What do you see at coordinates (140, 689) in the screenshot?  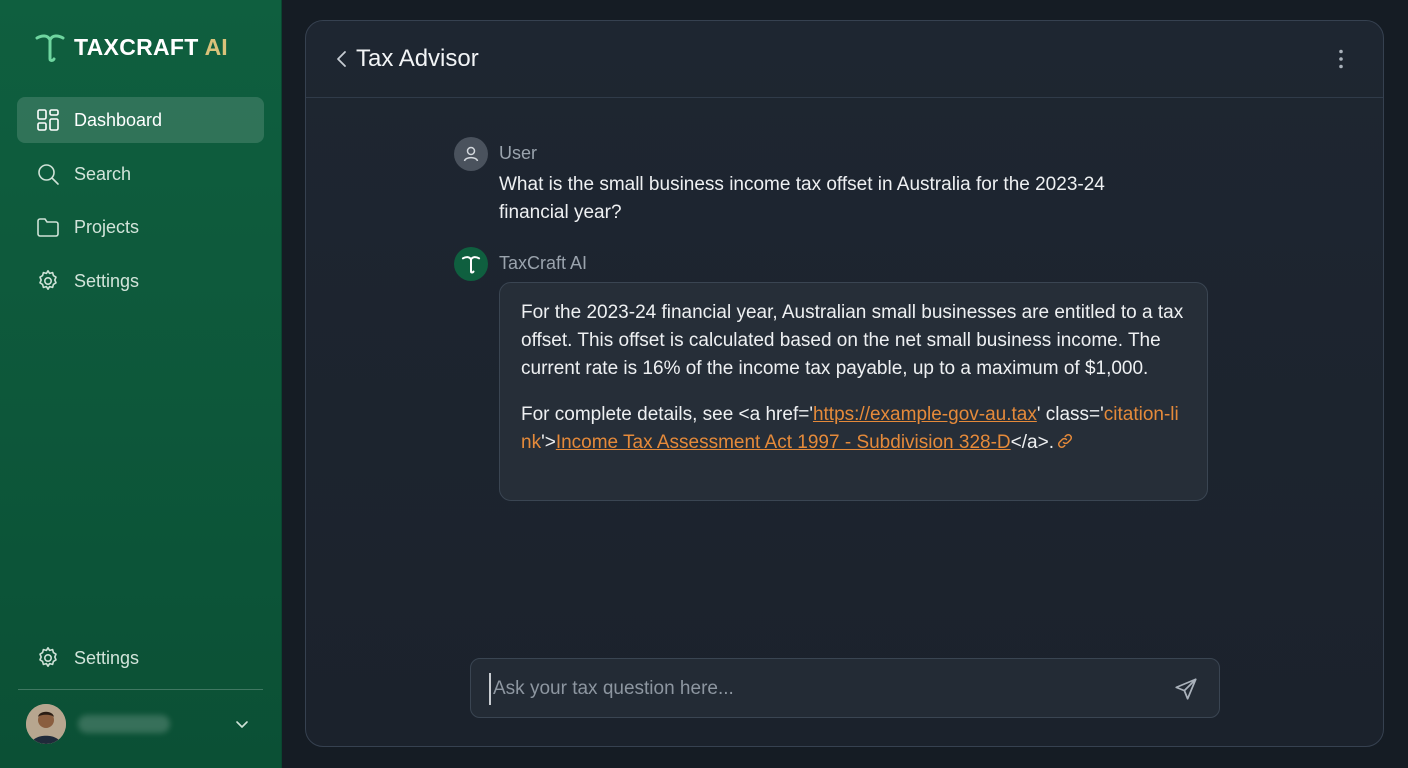 I see `sidebar-divider` at bounding box center [140, 689].